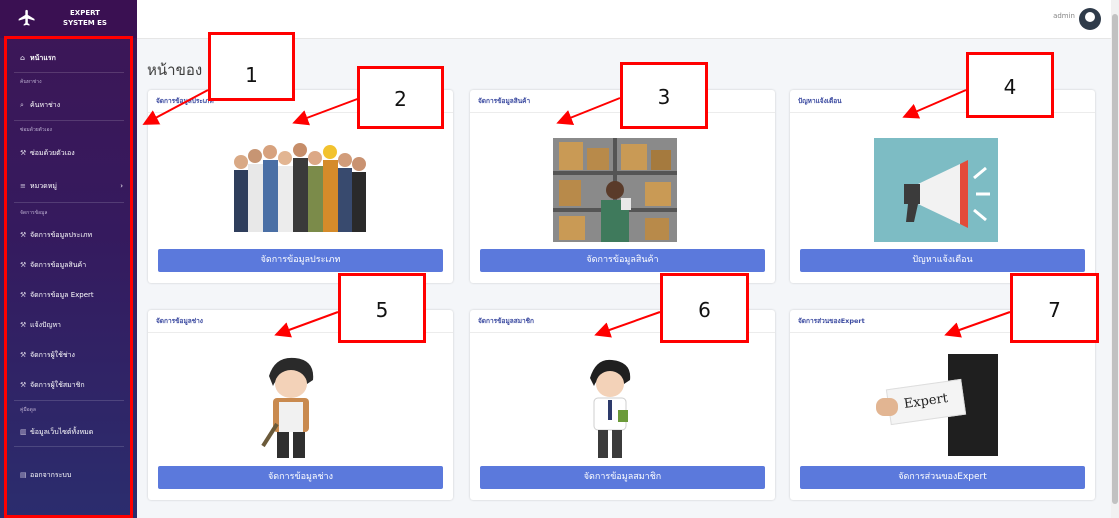  Describe the element at coordinates (936, 405) in the screenshot. I see `expert-card-image: Expert` at that location.